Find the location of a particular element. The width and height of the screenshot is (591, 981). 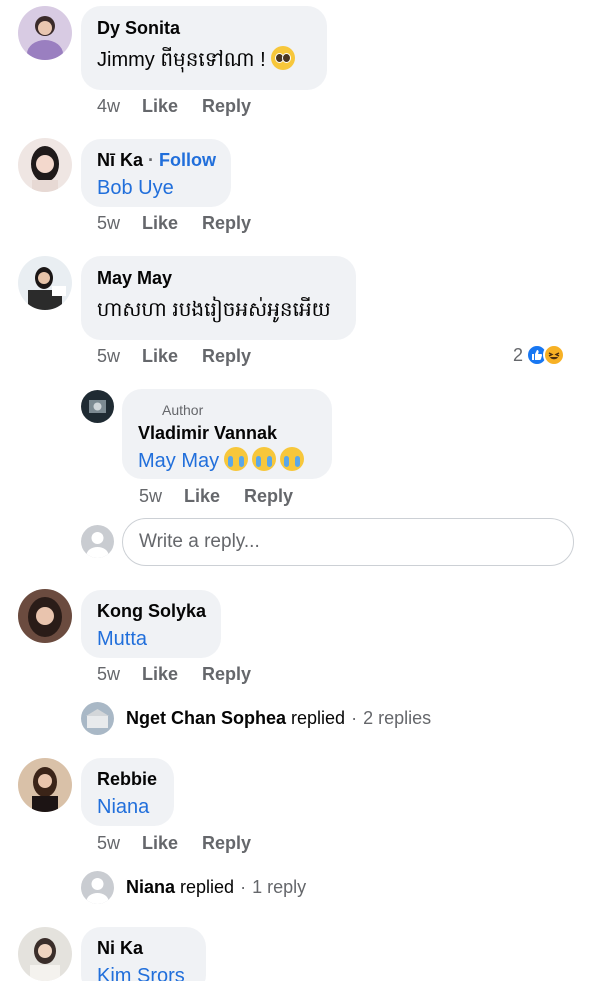

view-replies: Nget Chan Sophea replied · 2 replies is located at coordinates (256, 718).